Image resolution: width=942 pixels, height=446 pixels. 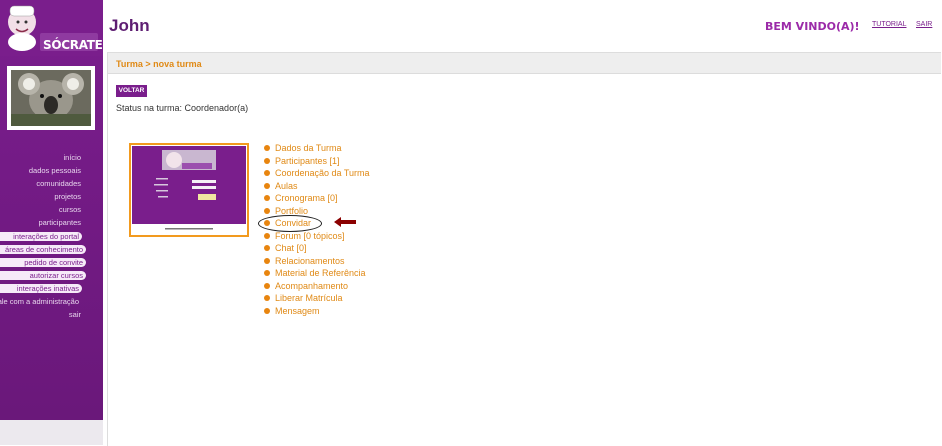 I want to click on menu-label: Aulas, so click(x=286, y=185).